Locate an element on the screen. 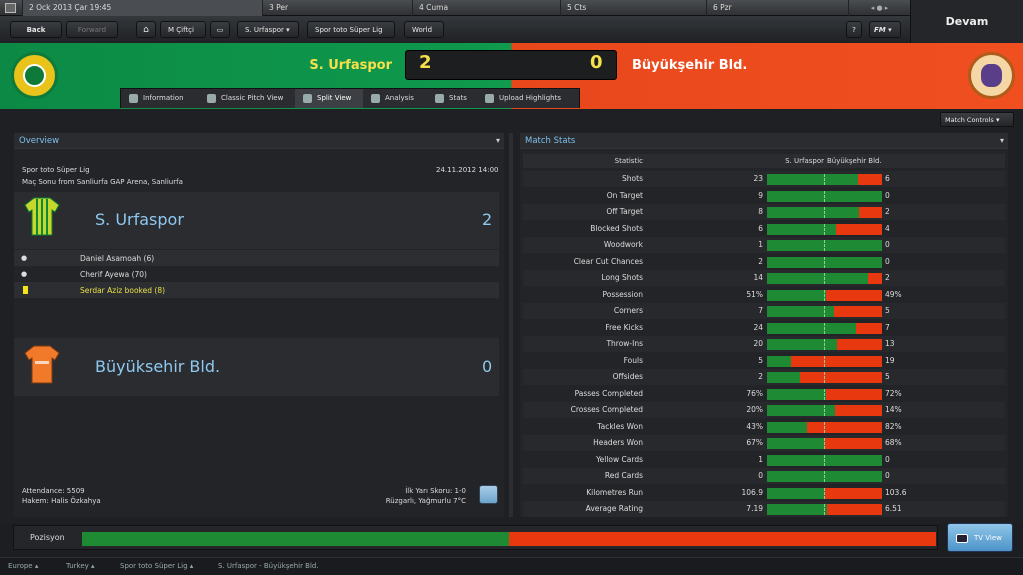 The width and height of the screenshot is (1023, 575). panel-splitter is located at coordinates (511, 325).